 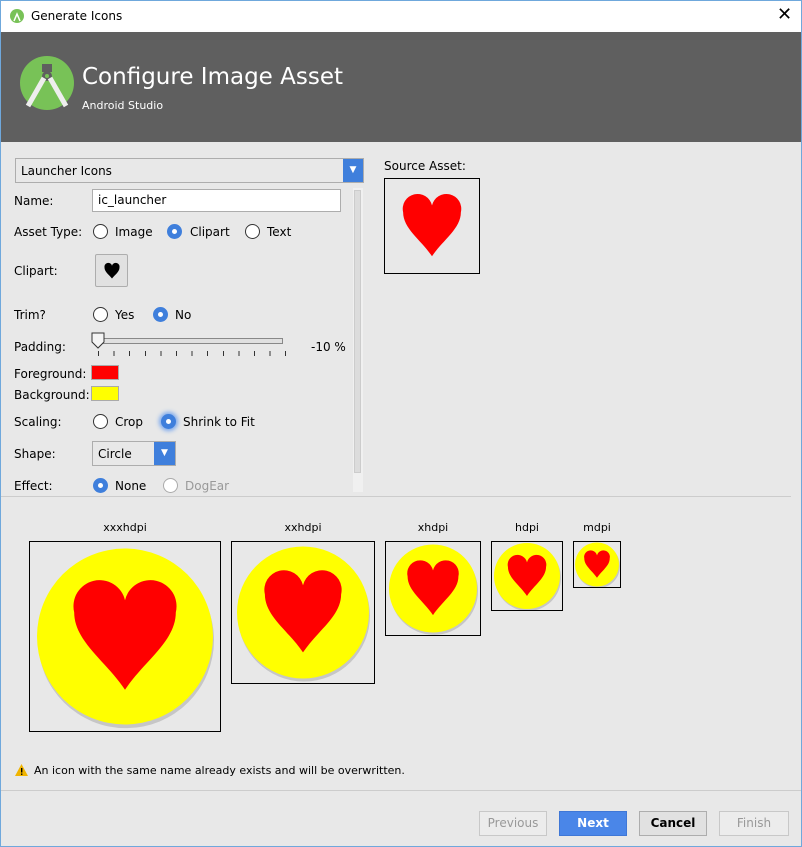 What do you see at coordinates (134, 453) in the screenshot?
I see `shape-dropdown: Circle ▼` at bounding box center [134, 453].